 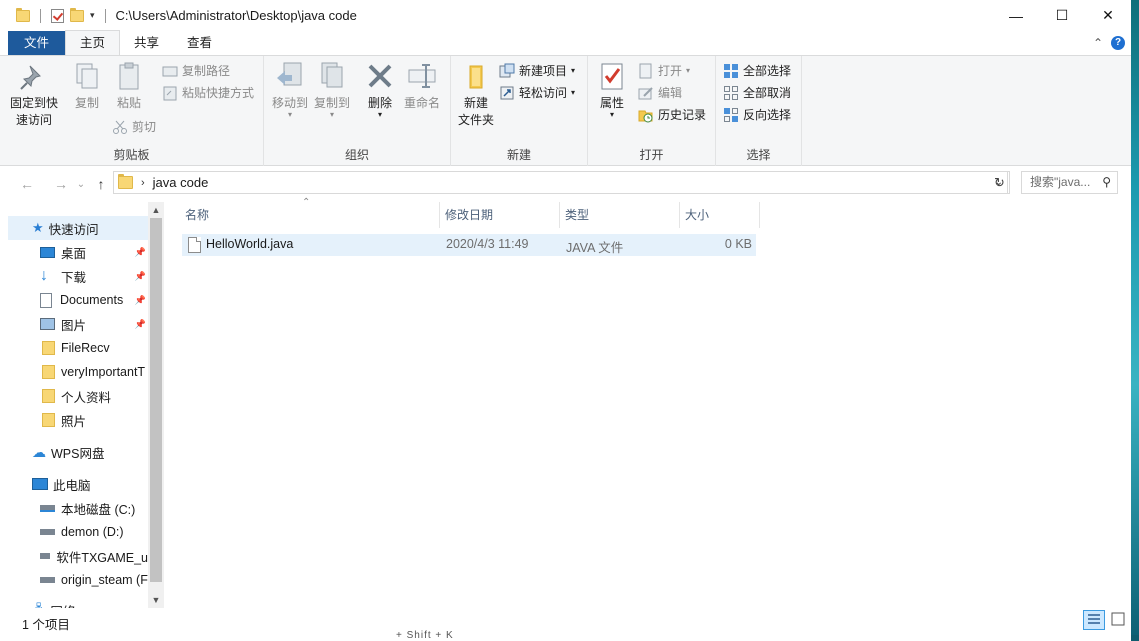 I want to click on quick-access-toolbar: ▾, so click(x=55, y=15).